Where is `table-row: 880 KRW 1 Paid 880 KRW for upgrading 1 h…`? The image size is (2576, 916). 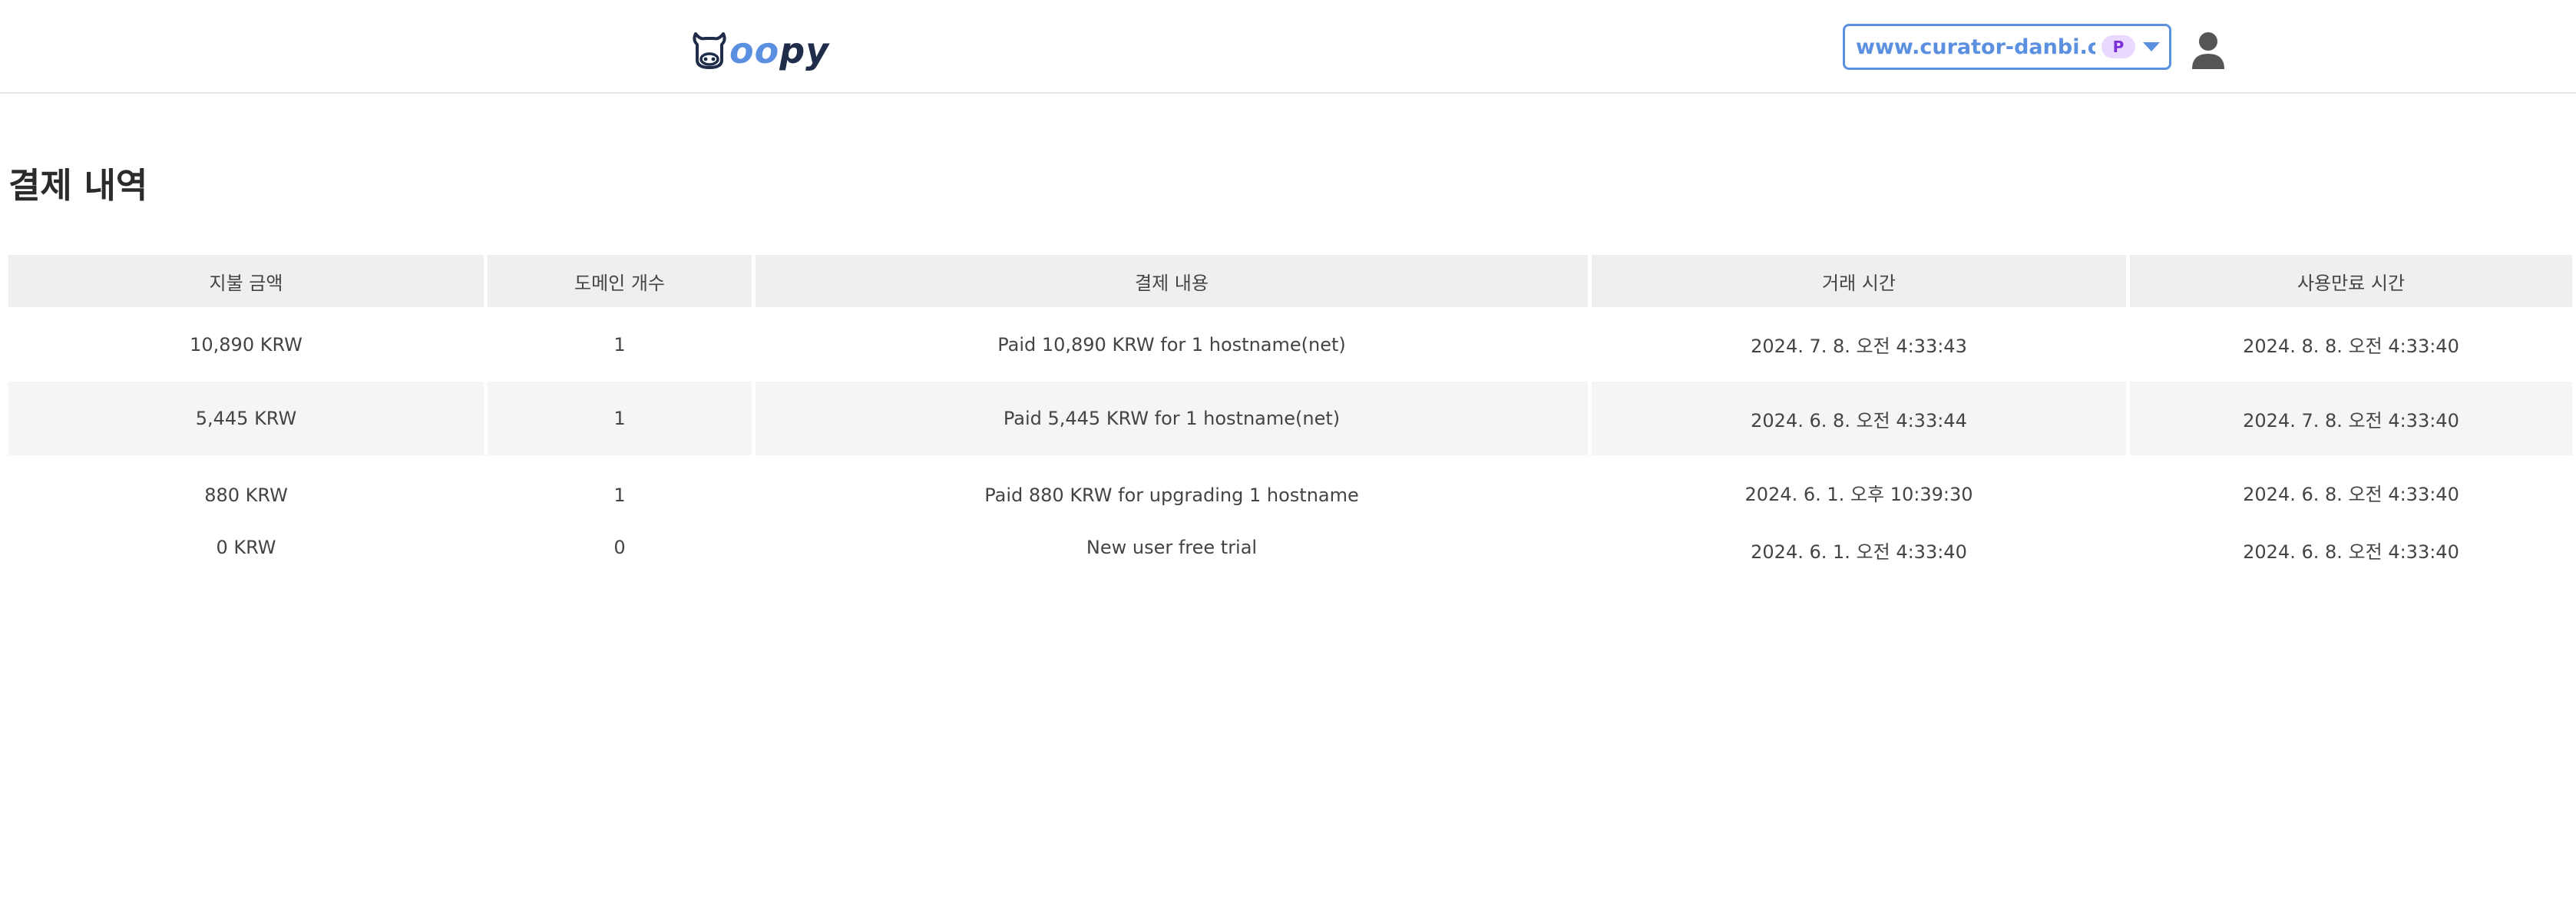 table-row: 880 KRW 1 Paid 880 KRW for upgrading 1 h… is located at coordinates (1292, 492).